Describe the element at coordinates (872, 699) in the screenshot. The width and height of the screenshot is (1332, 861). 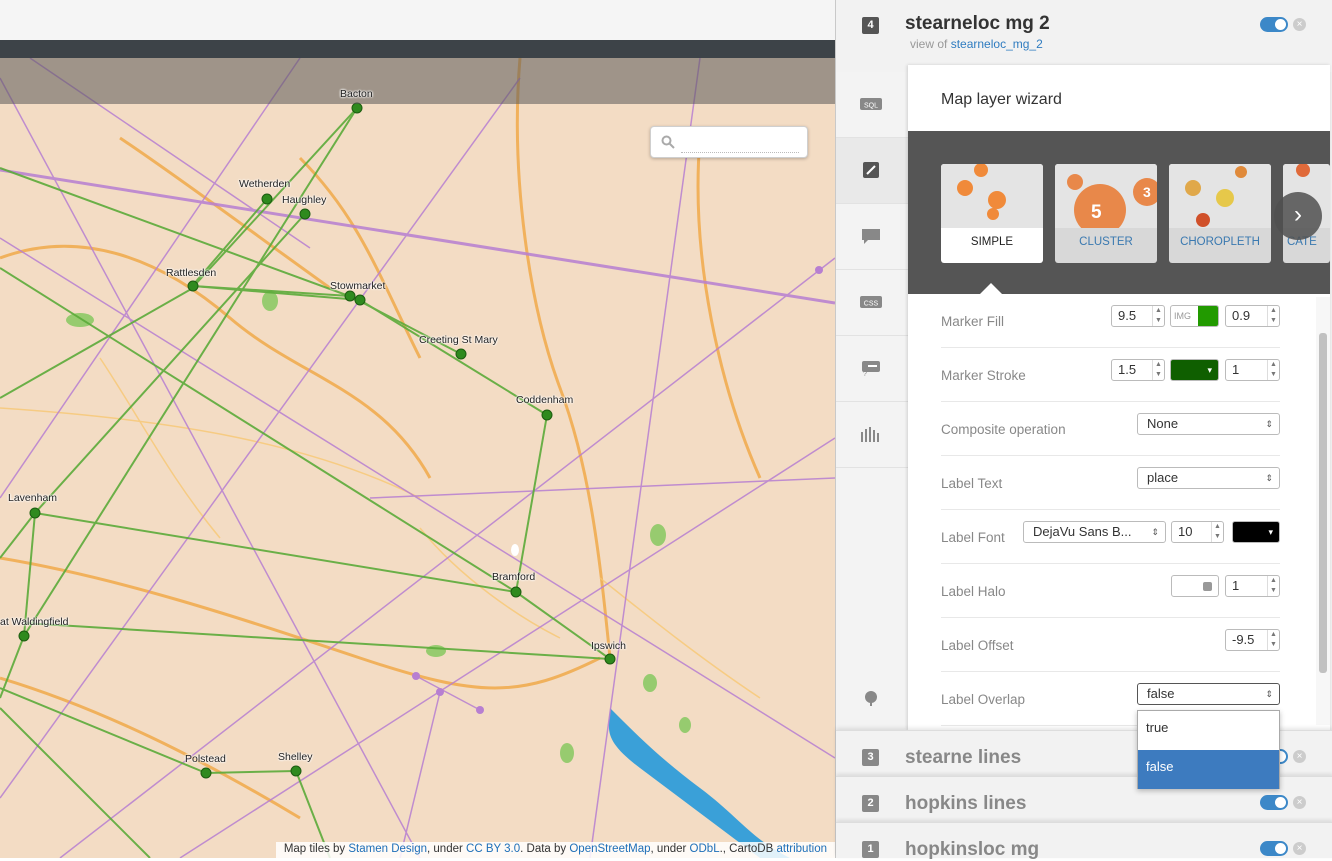
I see `merge-tool` at that location.